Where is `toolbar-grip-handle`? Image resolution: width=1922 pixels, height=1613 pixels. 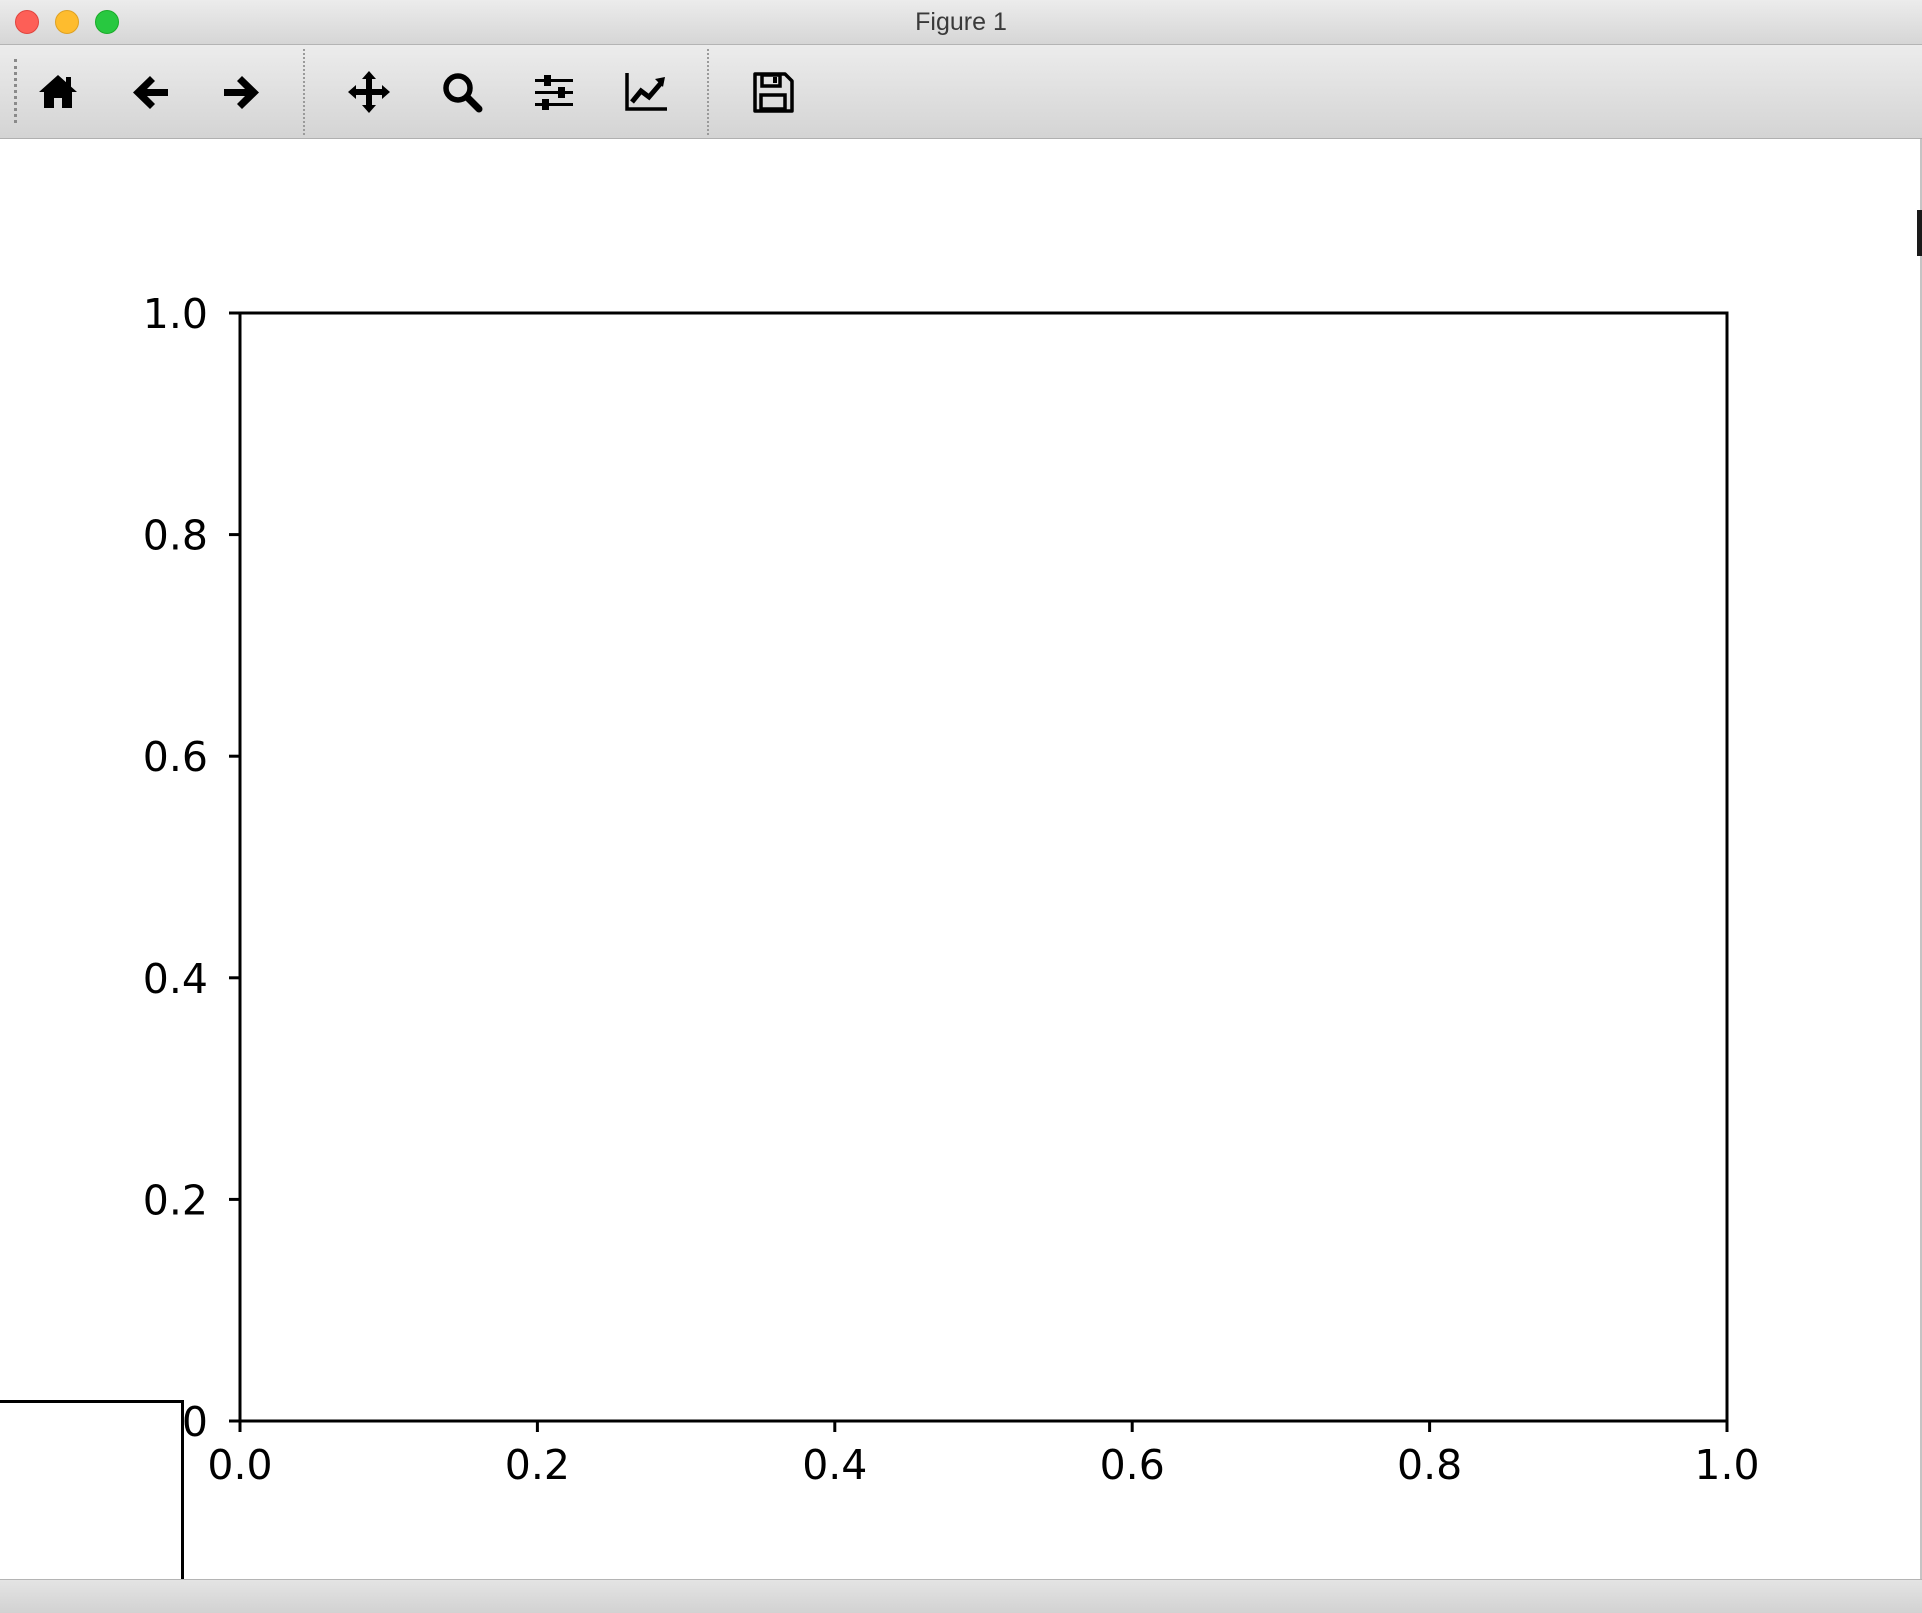
toolbar-grip-handle is located at coordinates (15, 91).